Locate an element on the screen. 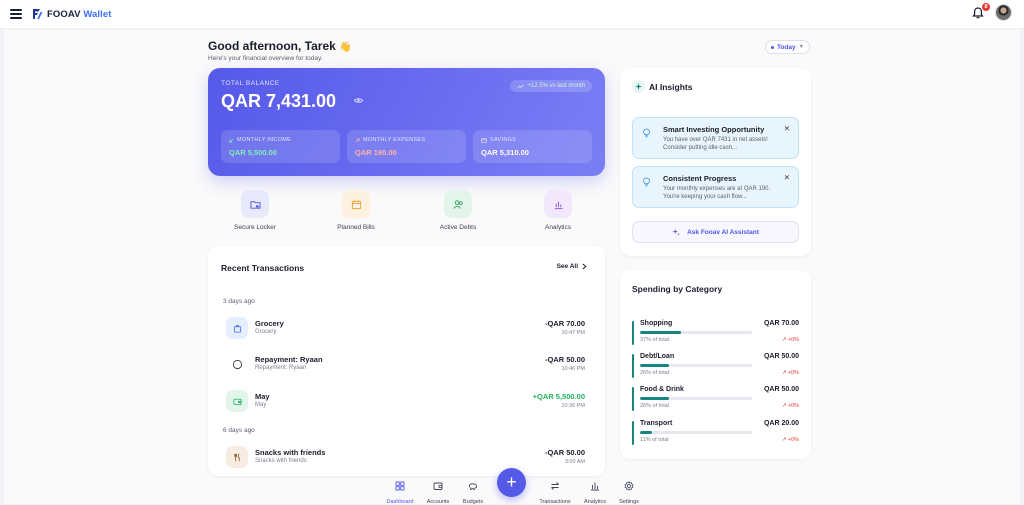 The width and height of the screenshot is (1024, 505). category-name: Shopping is located at coordinates (656, 323).